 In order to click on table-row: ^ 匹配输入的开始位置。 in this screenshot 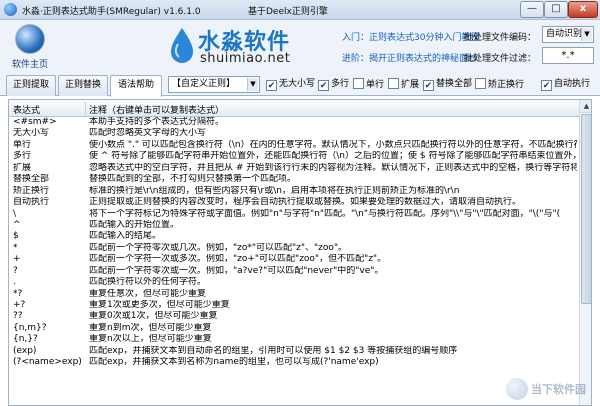, I will do `click(294, 225)`.